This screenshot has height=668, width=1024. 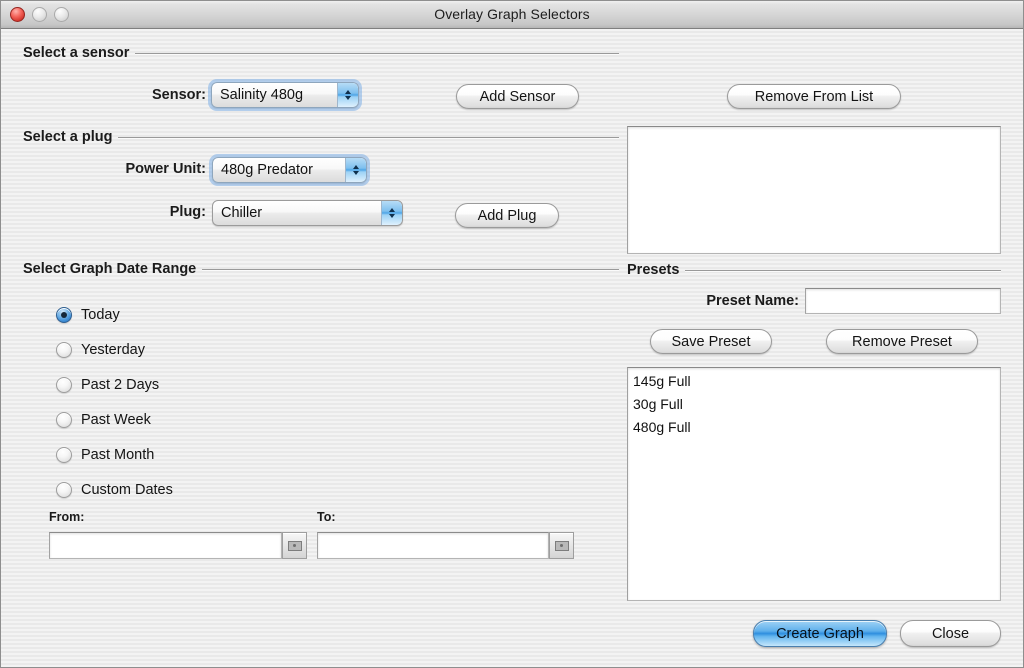 I want to click on add-plug-button: Add Plug, so click(x=507, y=215).